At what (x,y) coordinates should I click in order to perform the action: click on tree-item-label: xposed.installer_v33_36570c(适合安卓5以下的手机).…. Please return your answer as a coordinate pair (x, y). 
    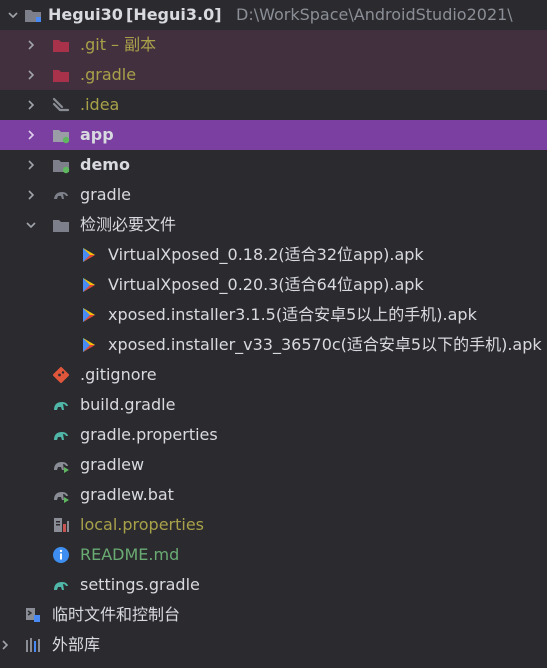
    Looking at the image, I should click on (325, 344).